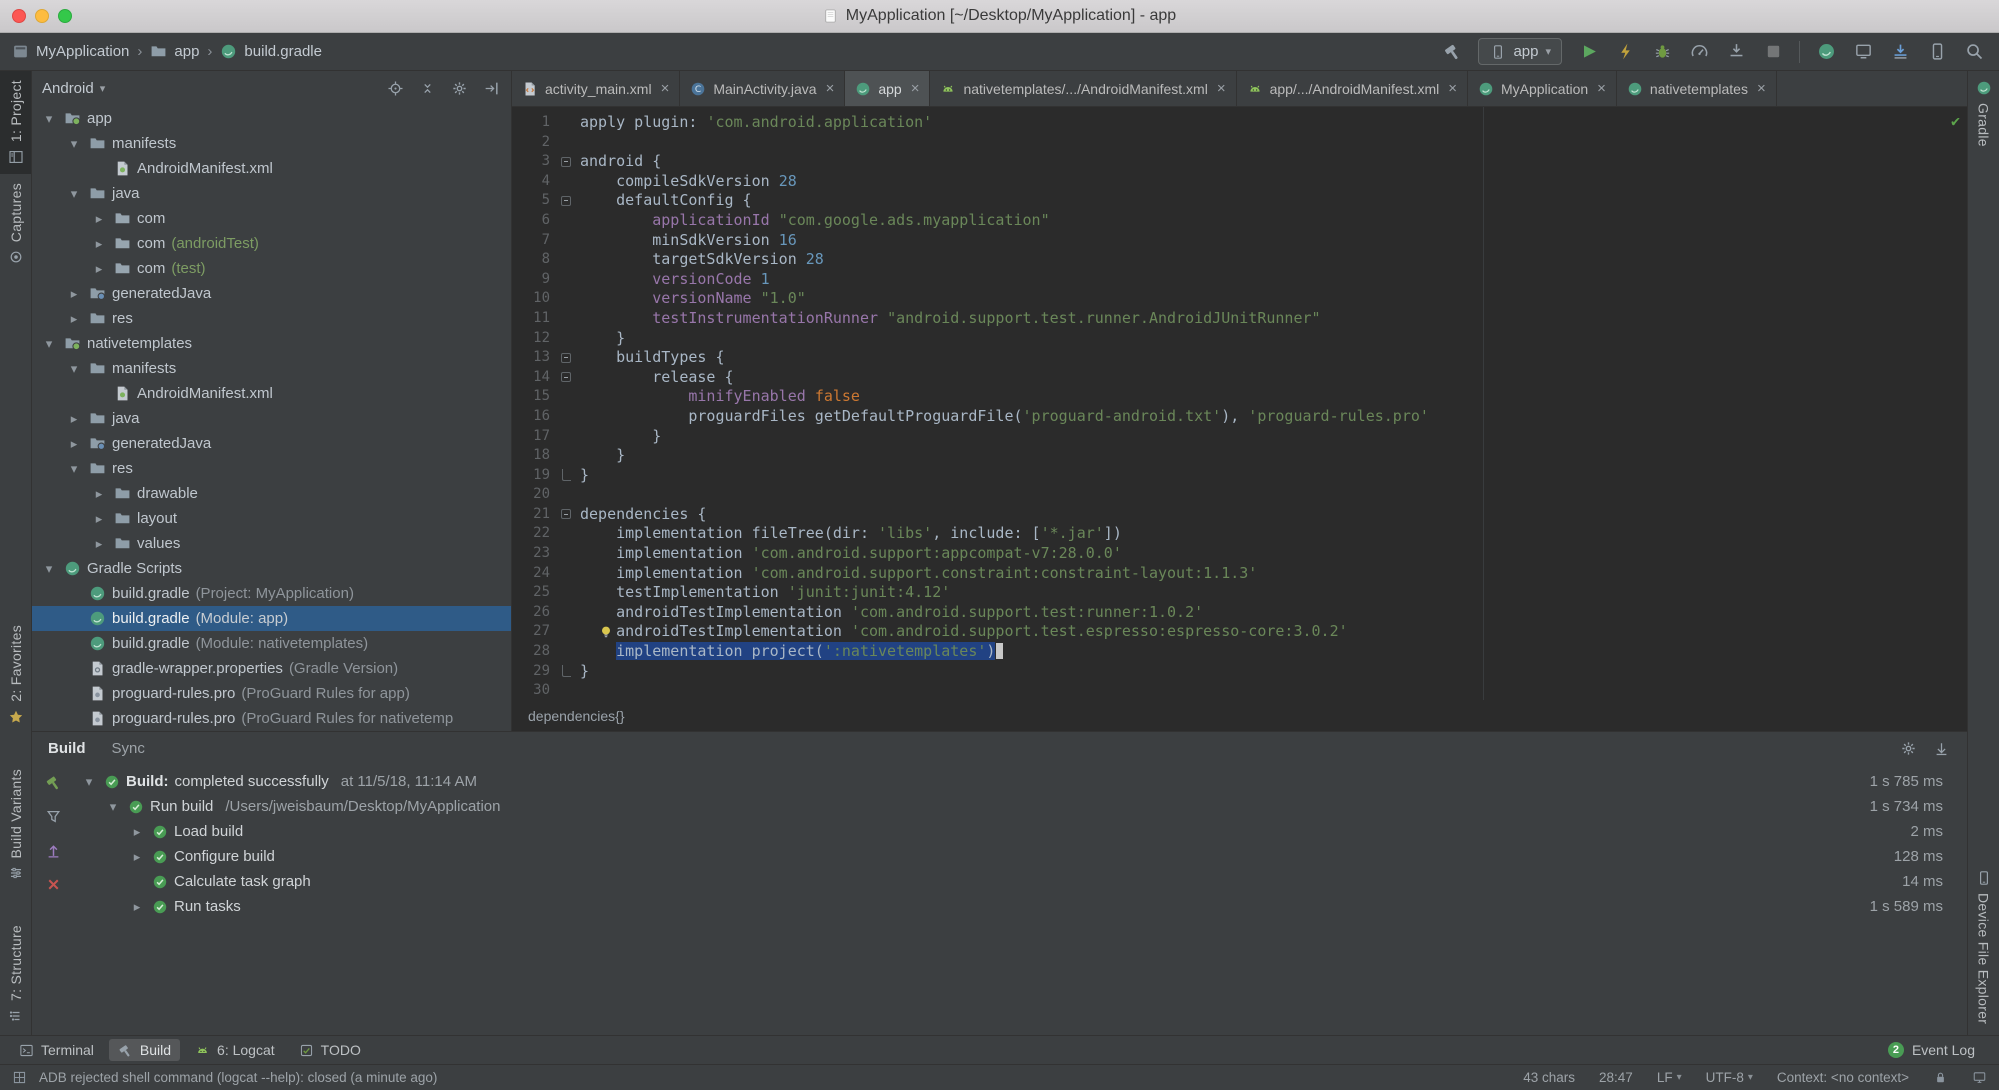  I want to click on tool-button-todo: TODO, so click(330, 1050).